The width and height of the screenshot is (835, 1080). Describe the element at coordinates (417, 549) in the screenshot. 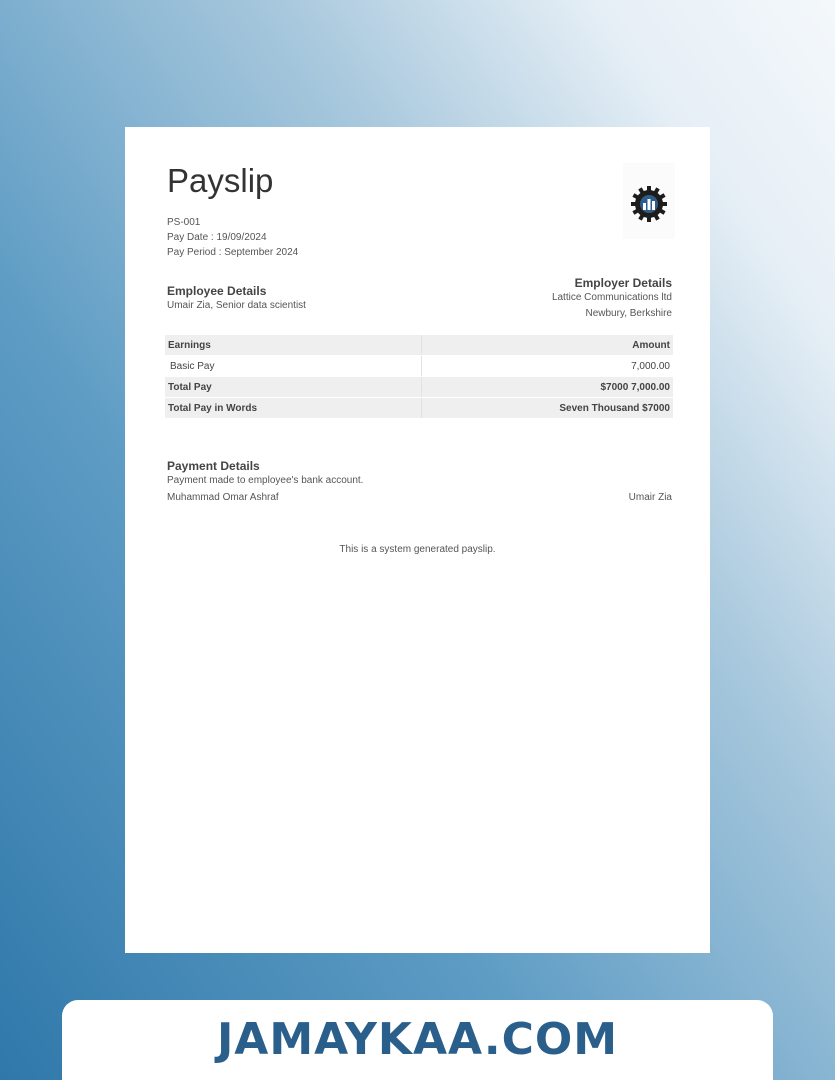

I see `system-generated-note: This is a system generated payslip.` at that location.